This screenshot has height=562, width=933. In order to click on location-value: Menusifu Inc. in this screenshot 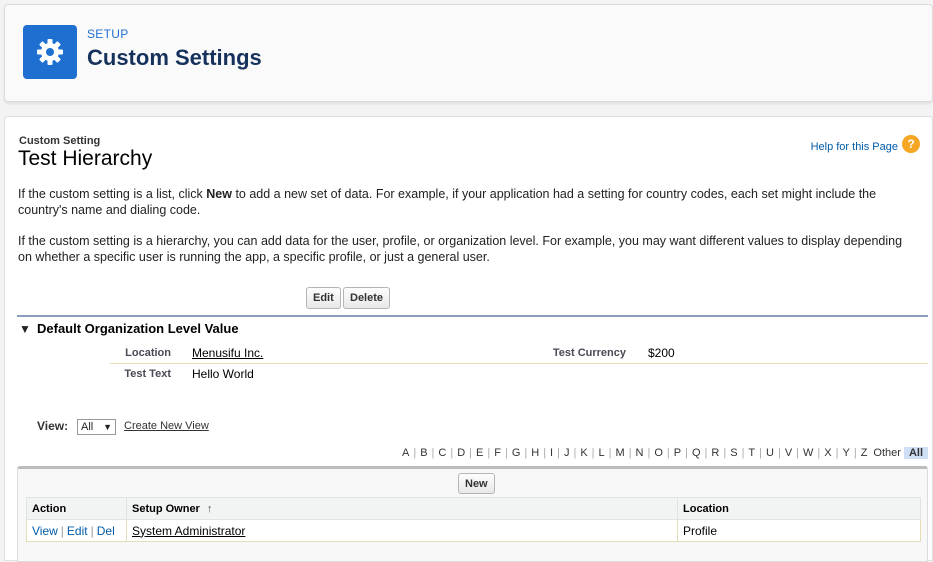, I will do `click(227, 353)`.